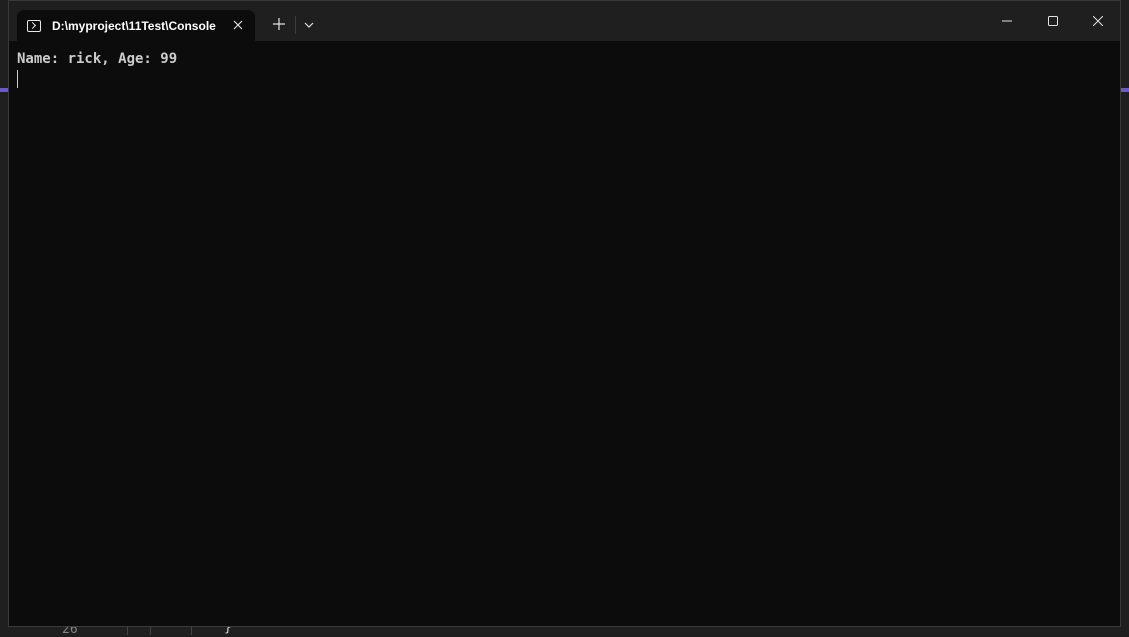 Image resolution: width=1129 pixels, height=637 pixels. I want to click on editor-accent-strip, so click(4, 90).